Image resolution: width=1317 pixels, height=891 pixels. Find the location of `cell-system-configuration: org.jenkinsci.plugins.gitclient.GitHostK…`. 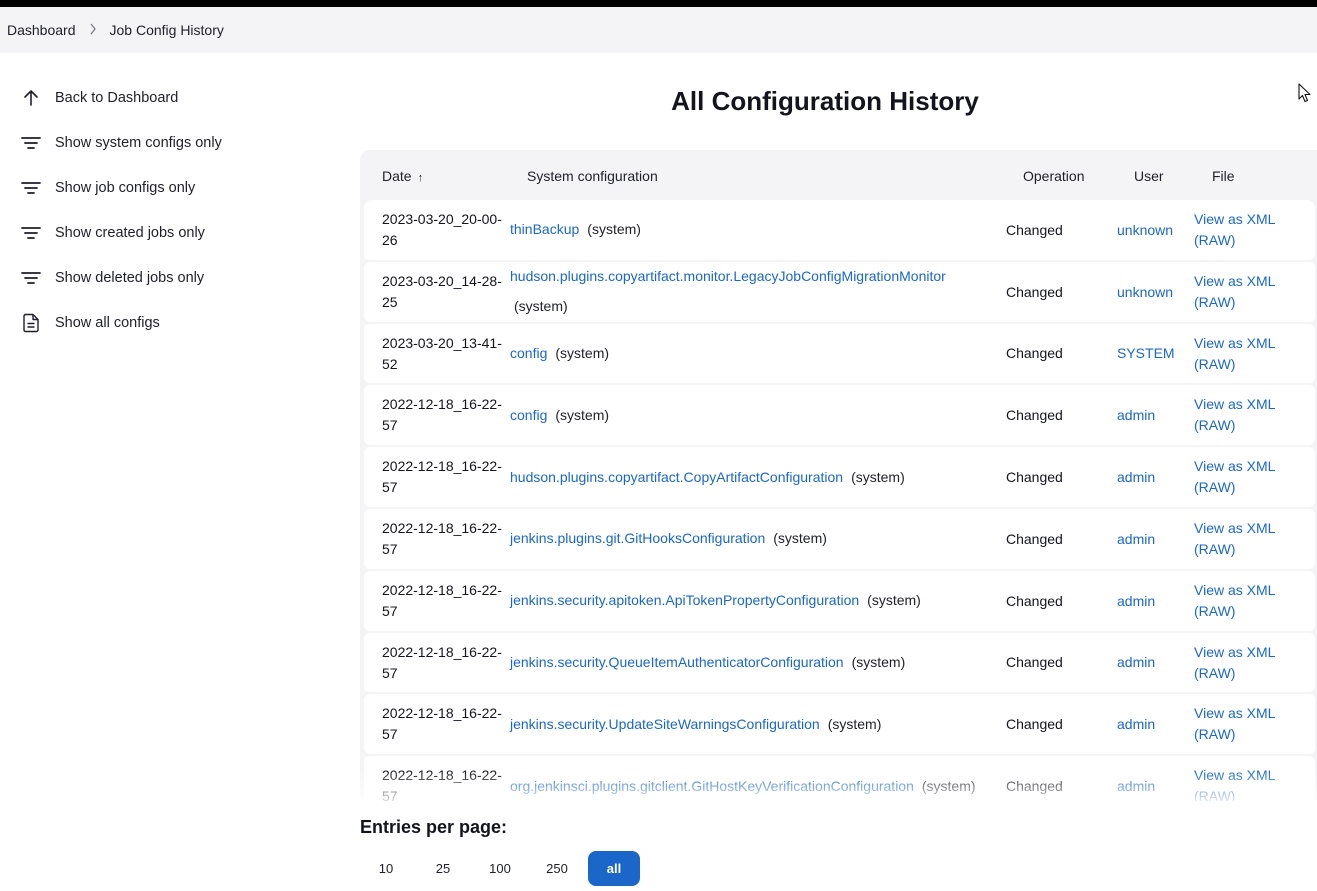

cell-system-configuration: org.jenkinsci.plugins.gitclient.GitHostK… is located at coordinates (755, 778).